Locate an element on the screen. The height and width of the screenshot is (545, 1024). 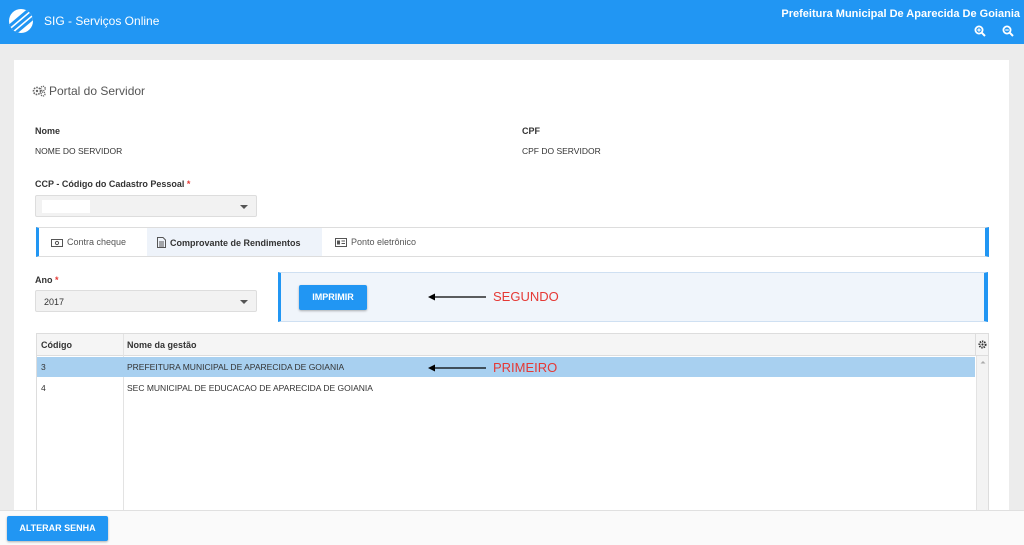
bottom-bar: ALTERAR SENHA is located at coordinates (512, 527).